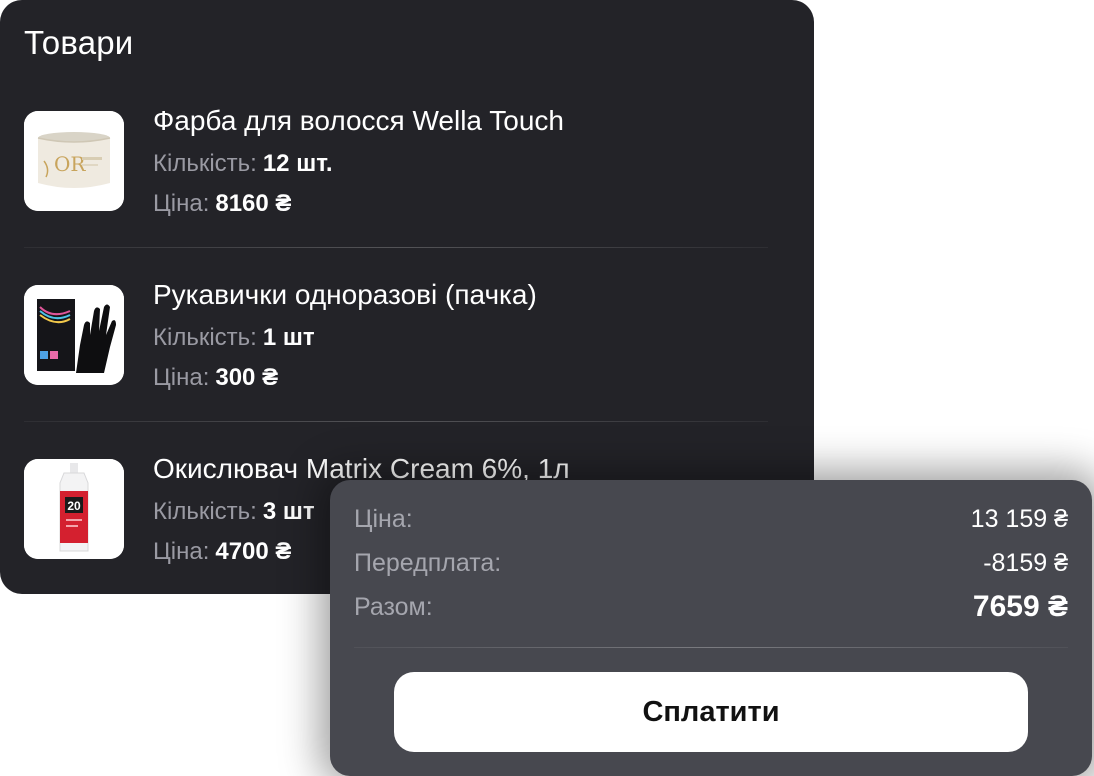 This screenshot has width=1094, height=776. Describe the element at coordinates (711, 607) in the screenshot. I see `summary-total-row: Разом: 7659 ₴` at that location.